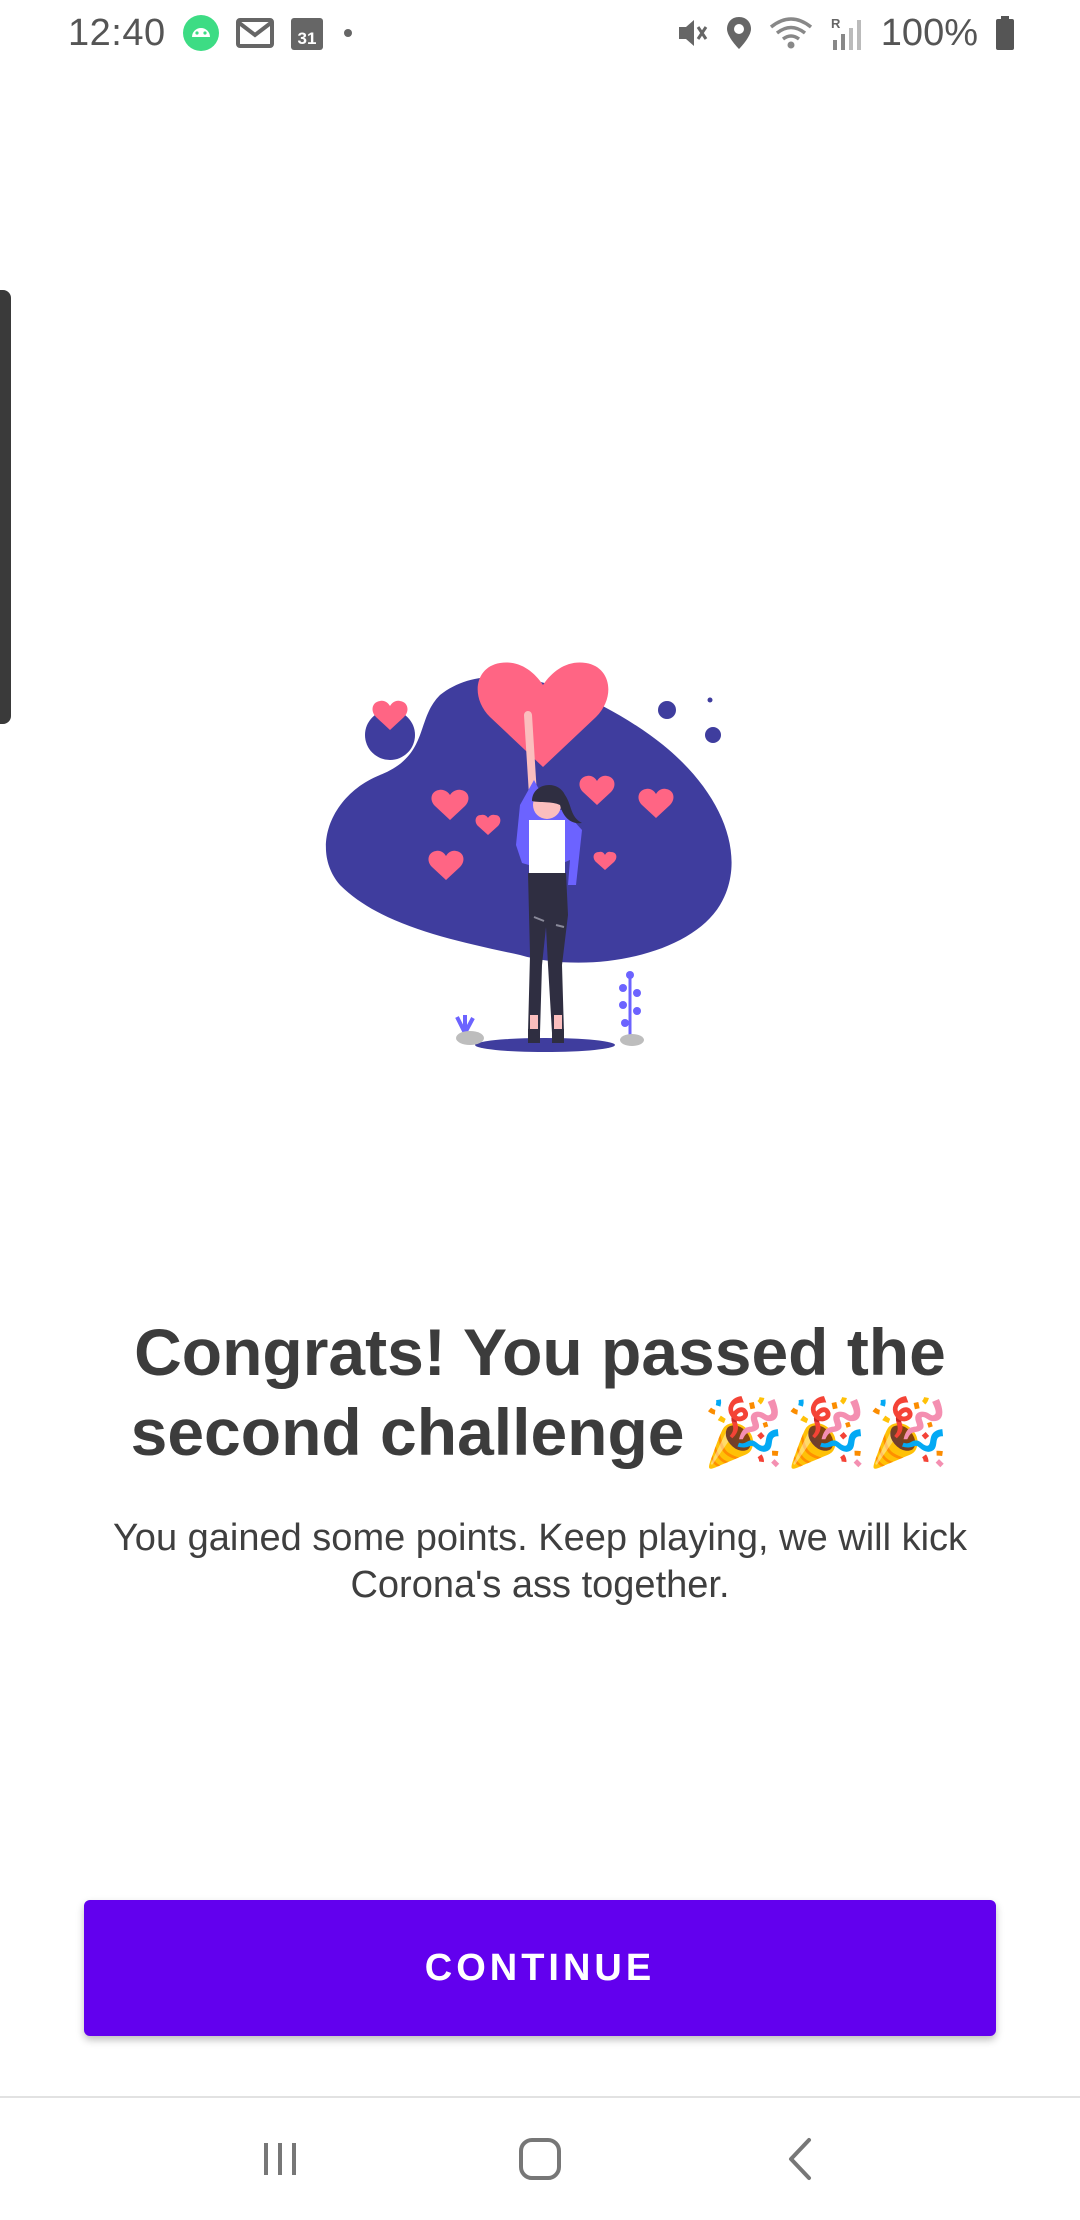  I want to click on recent-apps-button, so click(280, 2159).